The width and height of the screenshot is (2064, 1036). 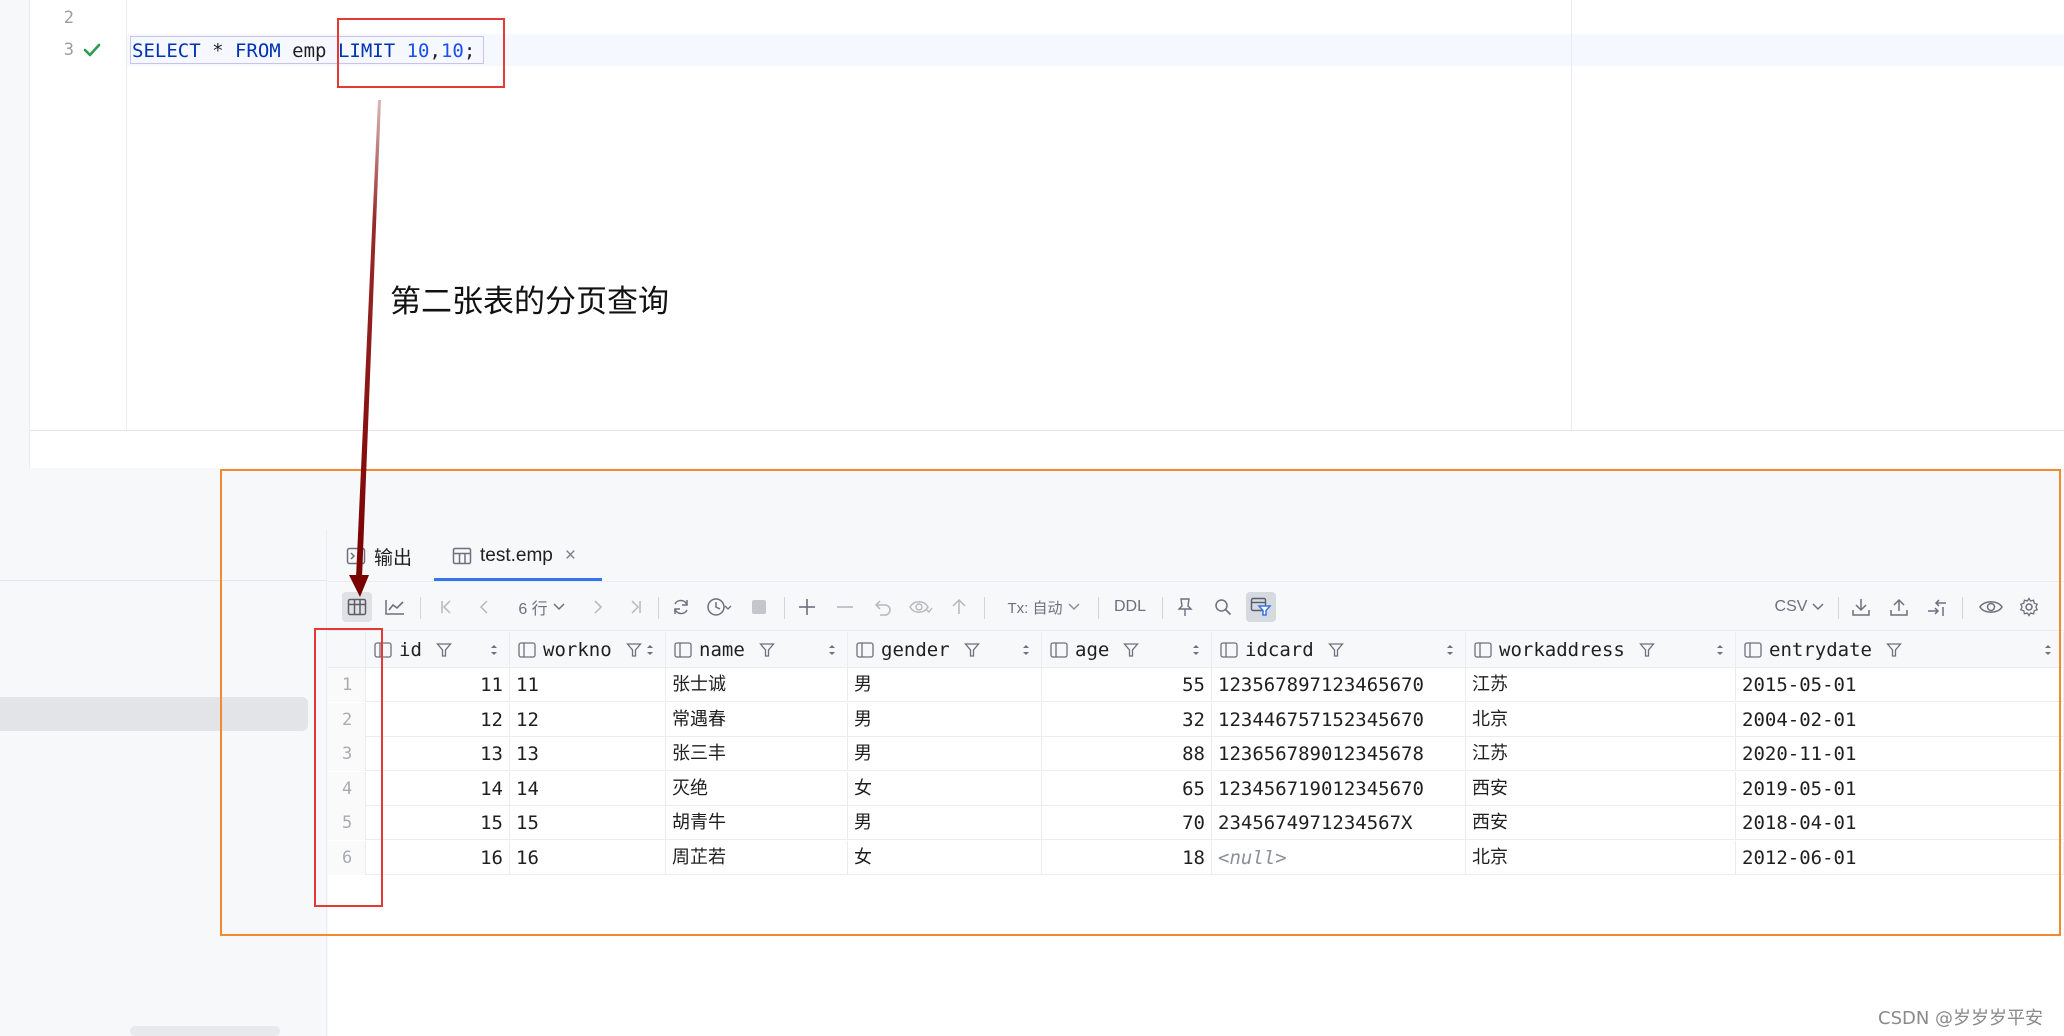 I want to click on right-margin-guide, so click(x=1571, y=215).